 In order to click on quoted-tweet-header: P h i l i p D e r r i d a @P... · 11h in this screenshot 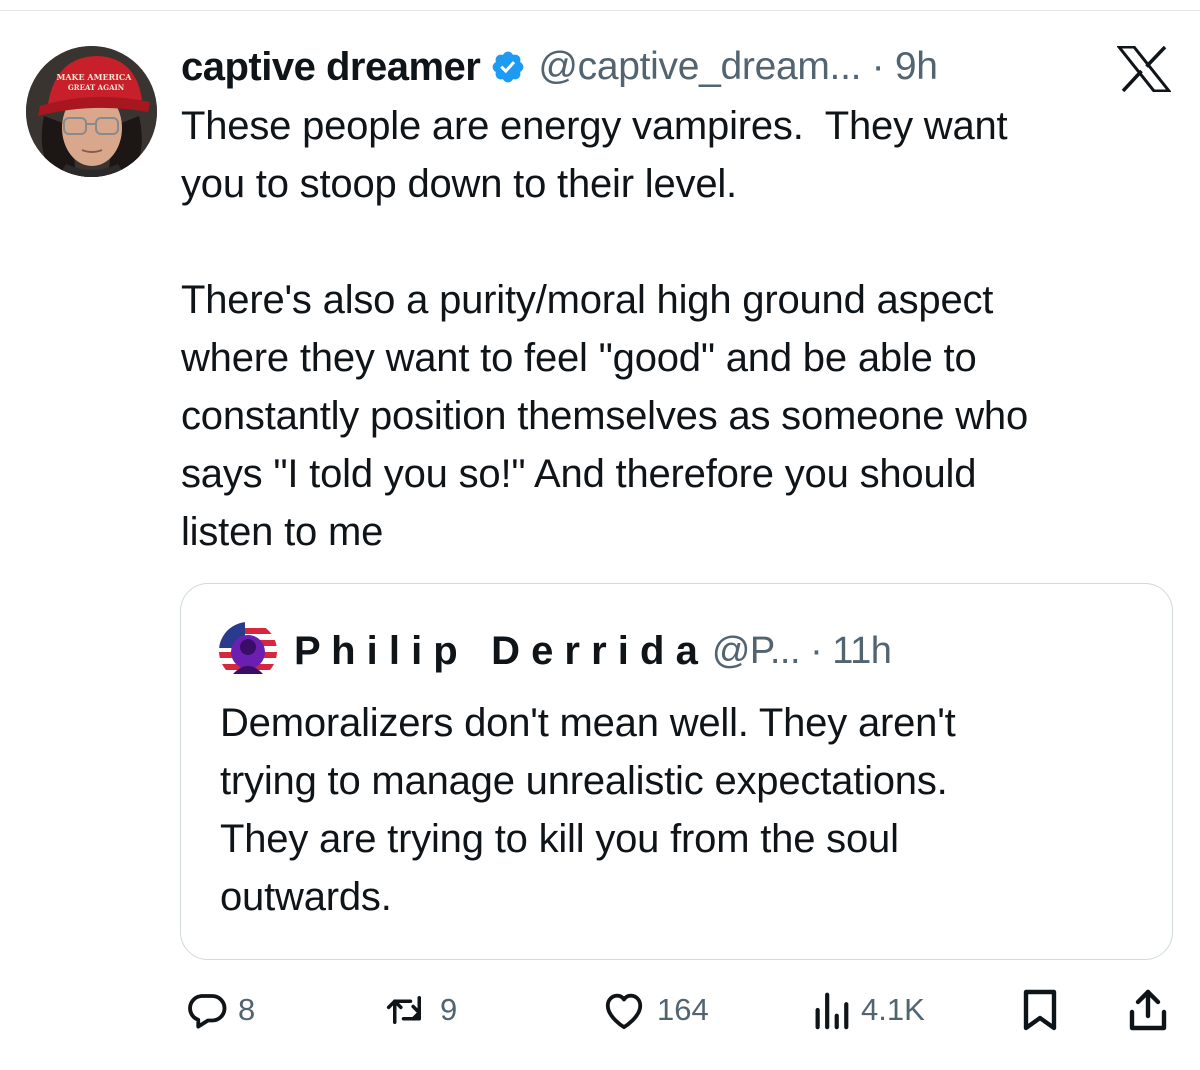, I will do `click(593, 651)`.